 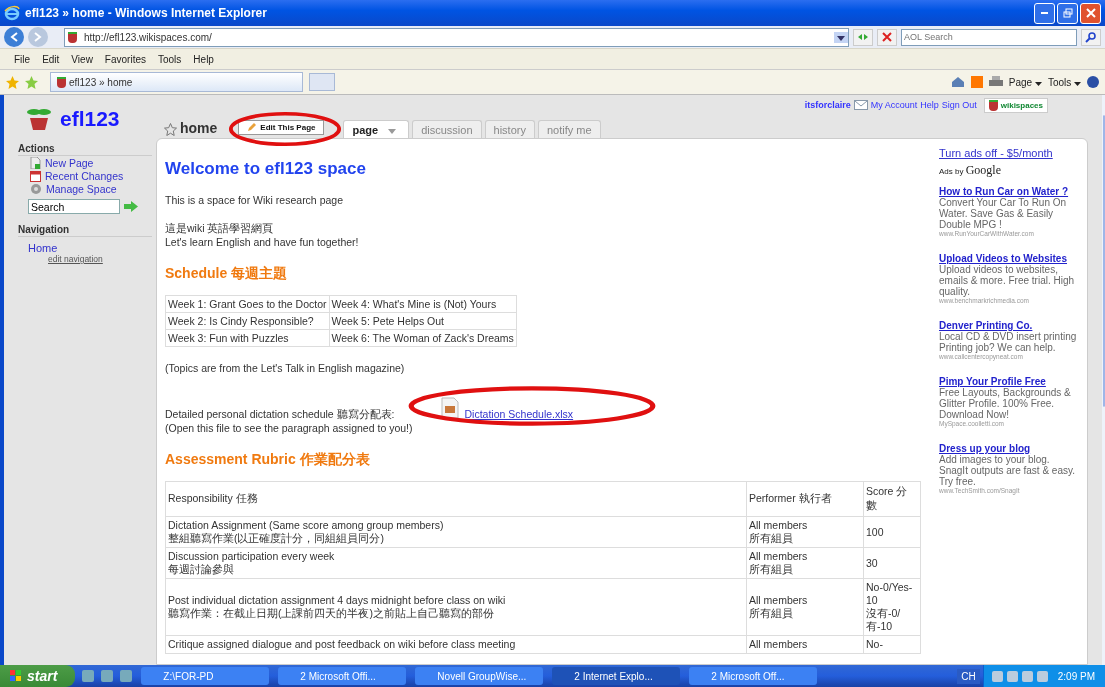 I want to click on ad-title-link: Dress up your blog, so click(x=1008, y=448).